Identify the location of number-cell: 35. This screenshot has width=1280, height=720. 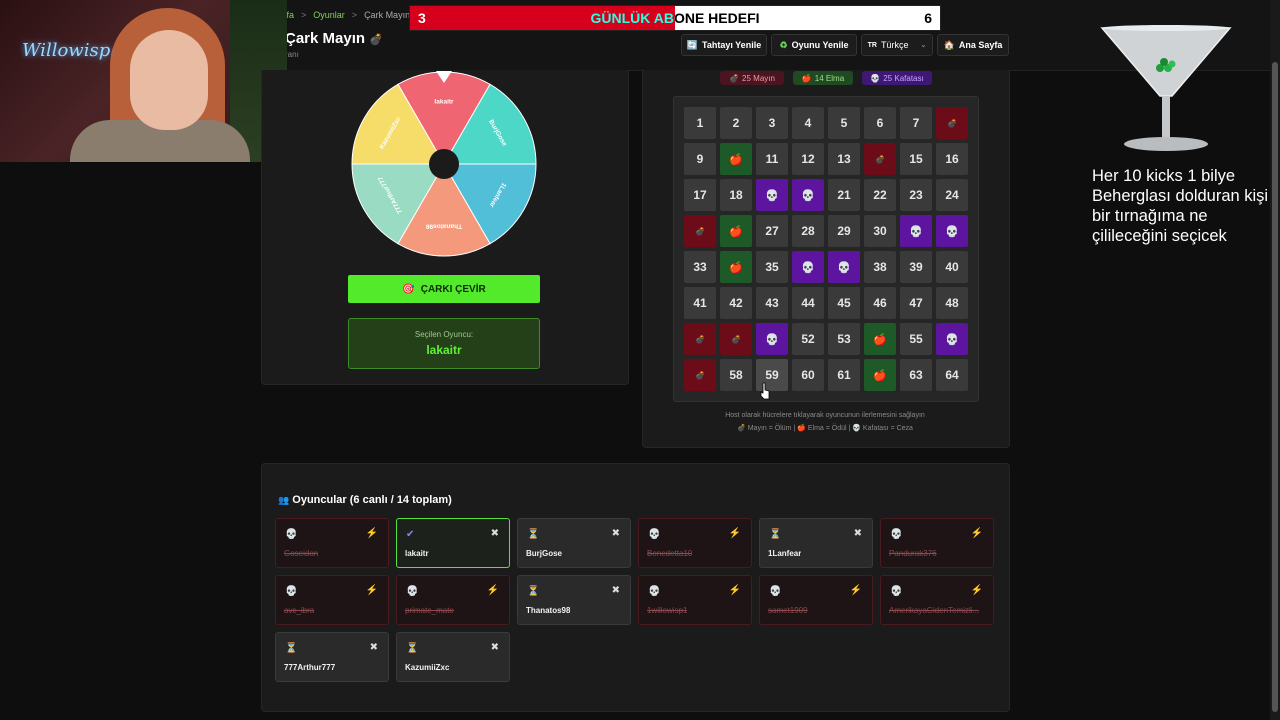
(772, 267).